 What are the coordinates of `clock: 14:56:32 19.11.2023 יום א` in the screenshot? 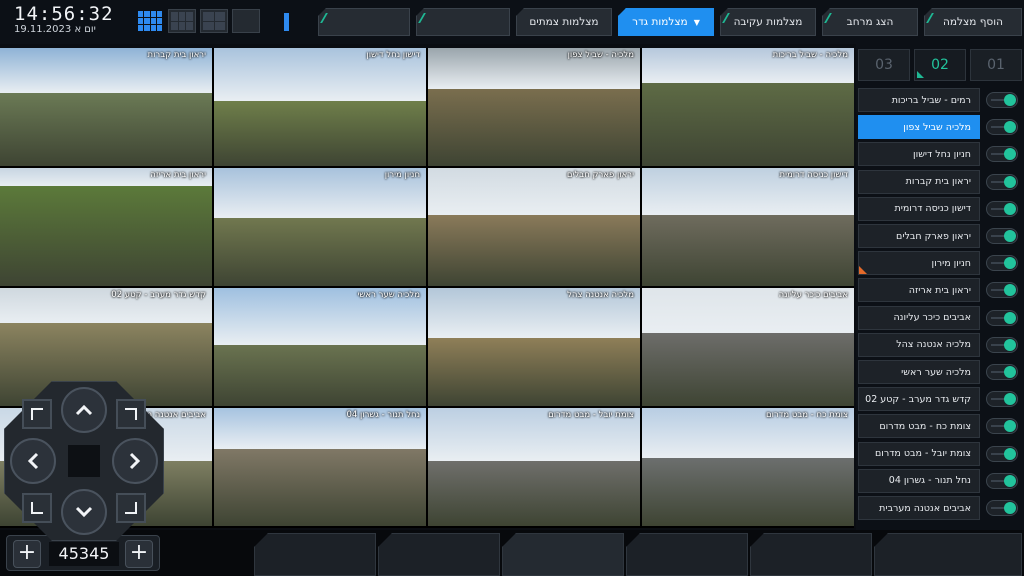 It's located at (66, 19).